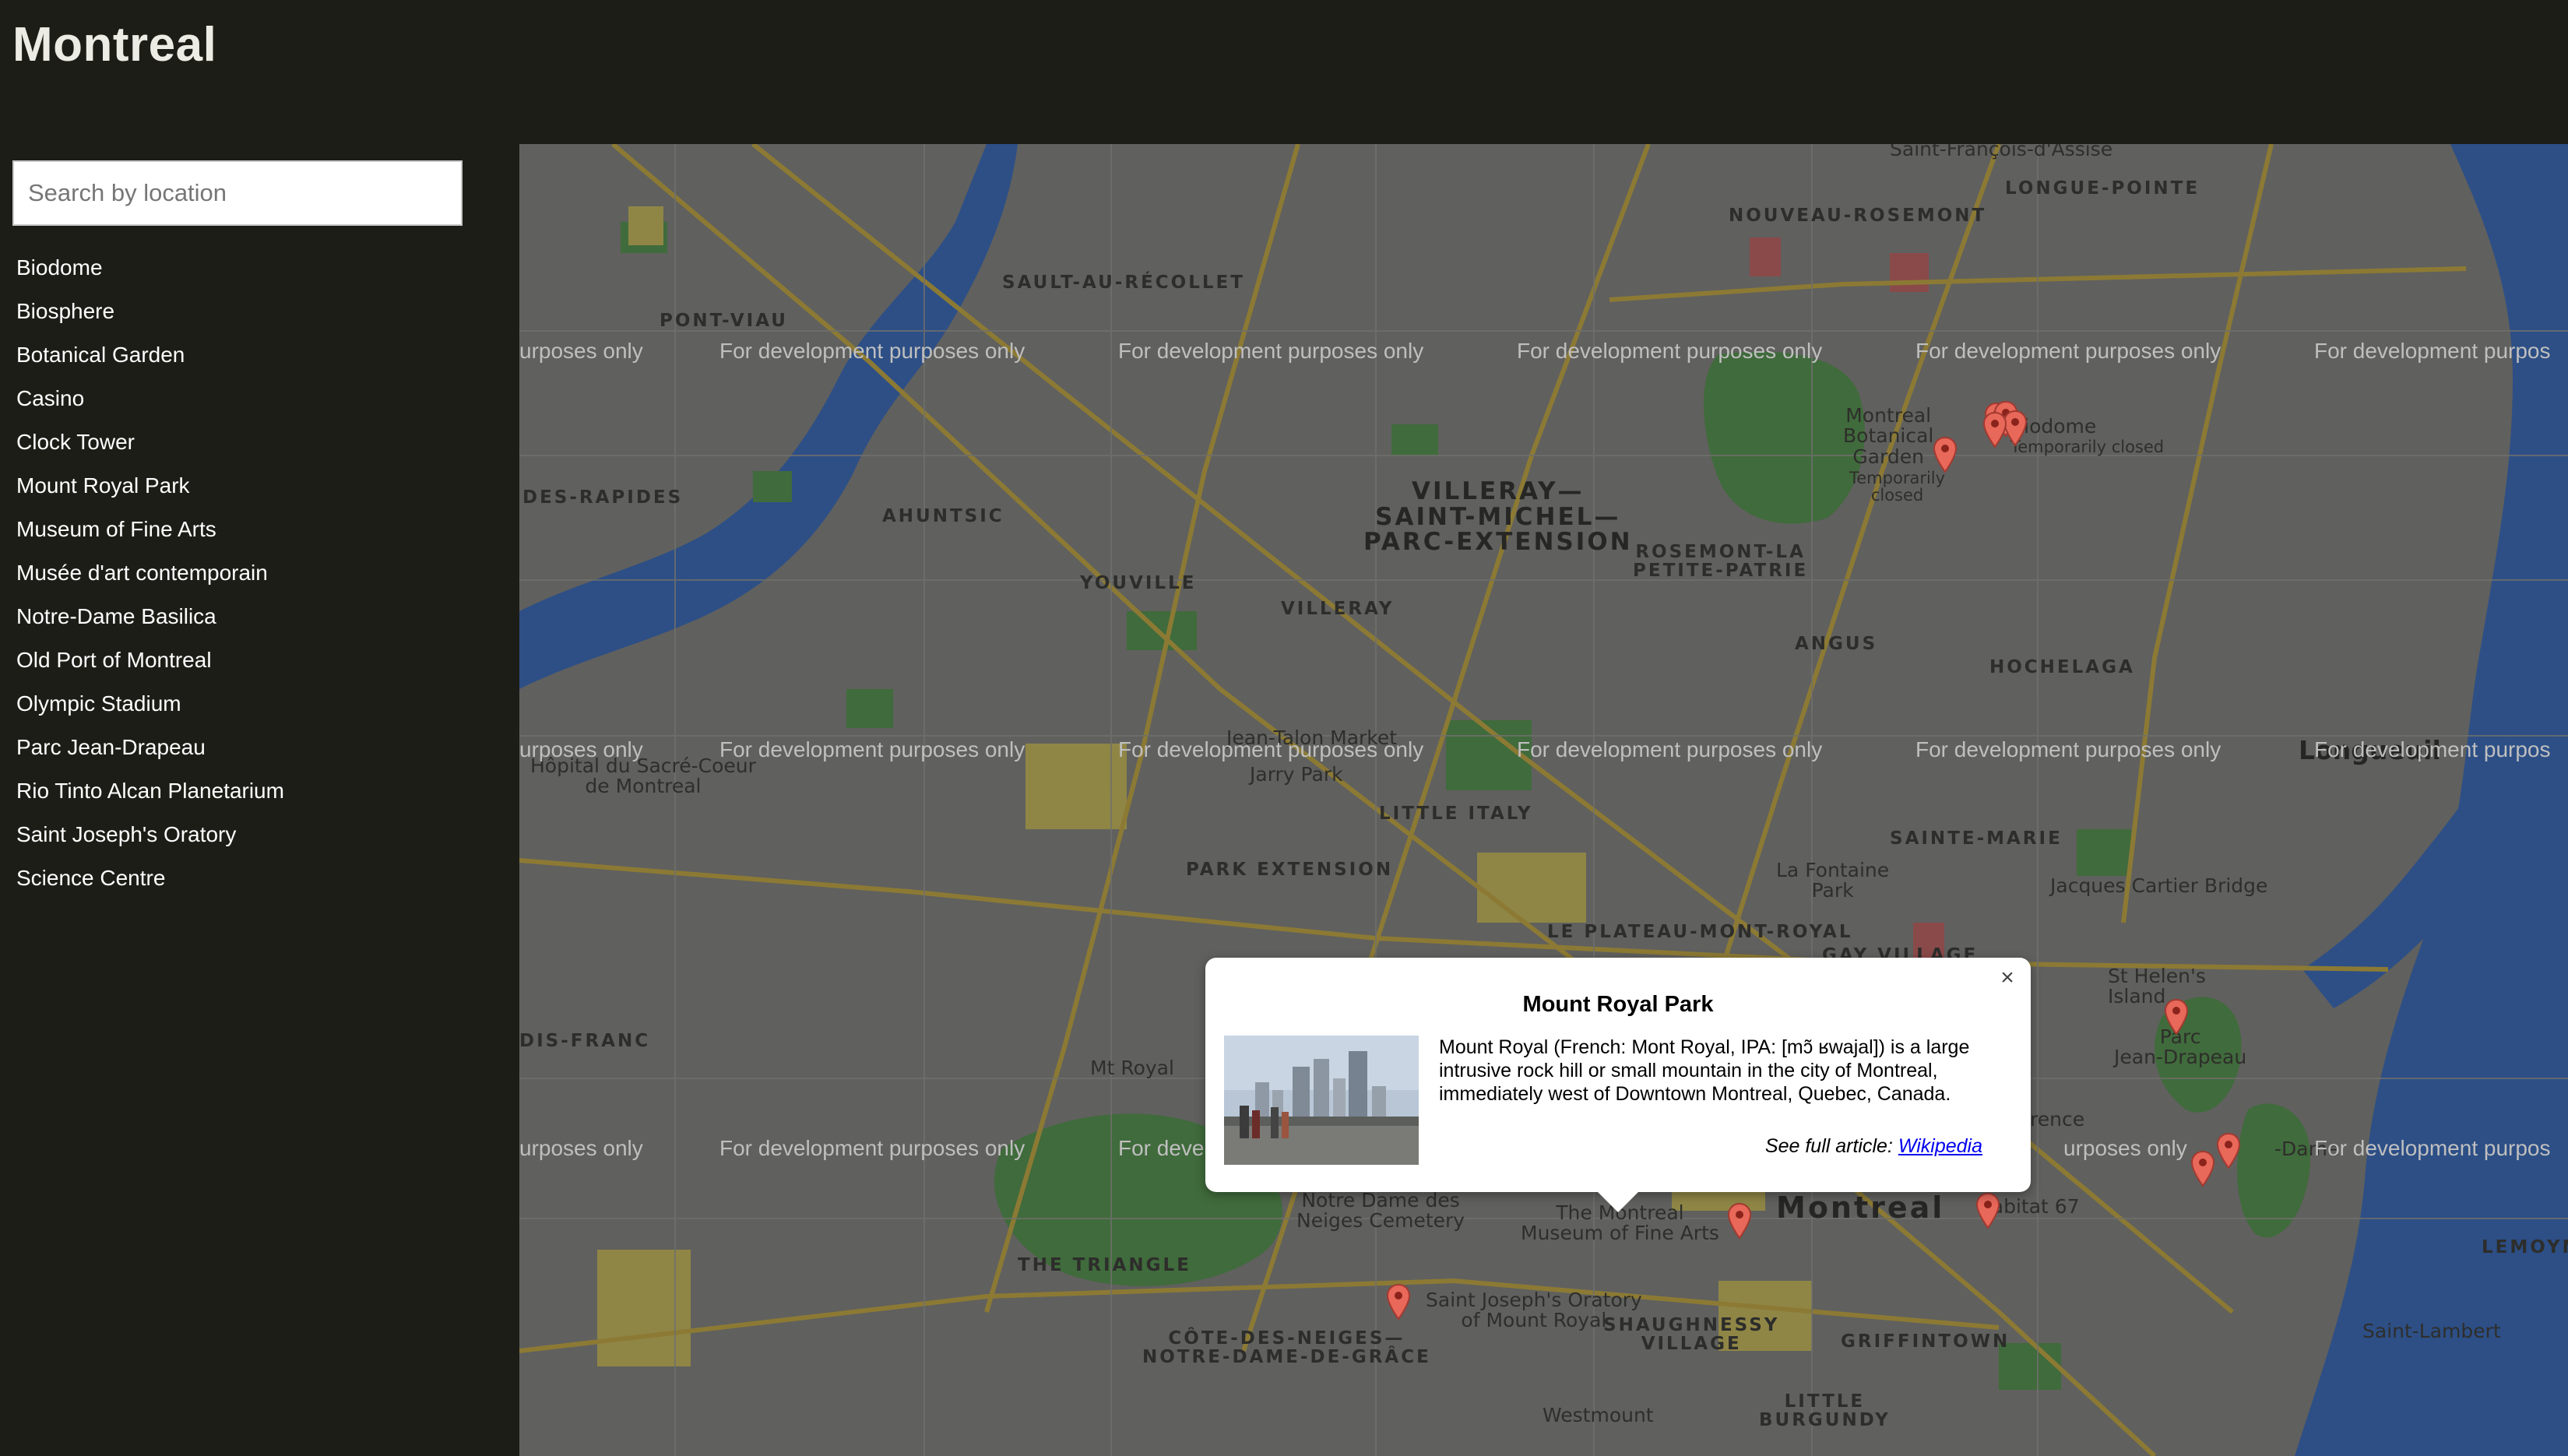  What do you see at coordinates (1976, 838) in the screenshot?
I see `map-label-sainte-marie: SAINTE-MARIE` at bounding box center [1976, 838].